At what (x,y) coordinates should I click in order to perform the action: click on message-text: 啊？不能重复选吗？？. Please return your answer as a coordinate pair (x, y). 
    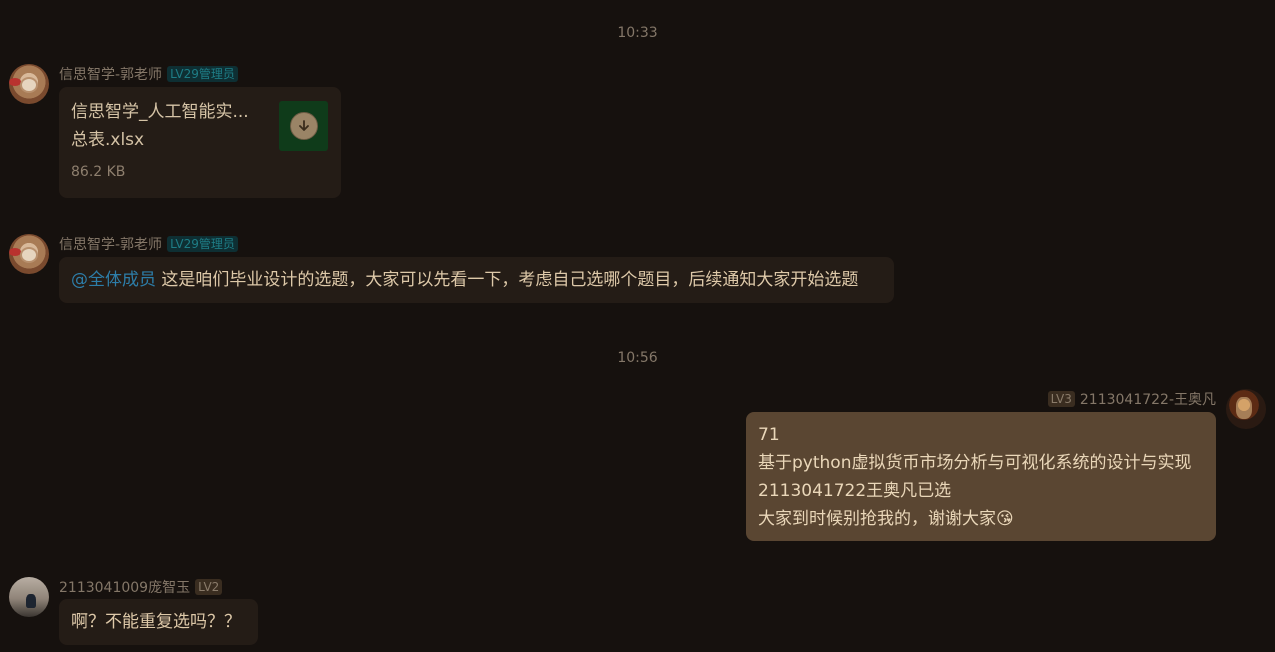
    Looking at the image, I should click on (156, 622).